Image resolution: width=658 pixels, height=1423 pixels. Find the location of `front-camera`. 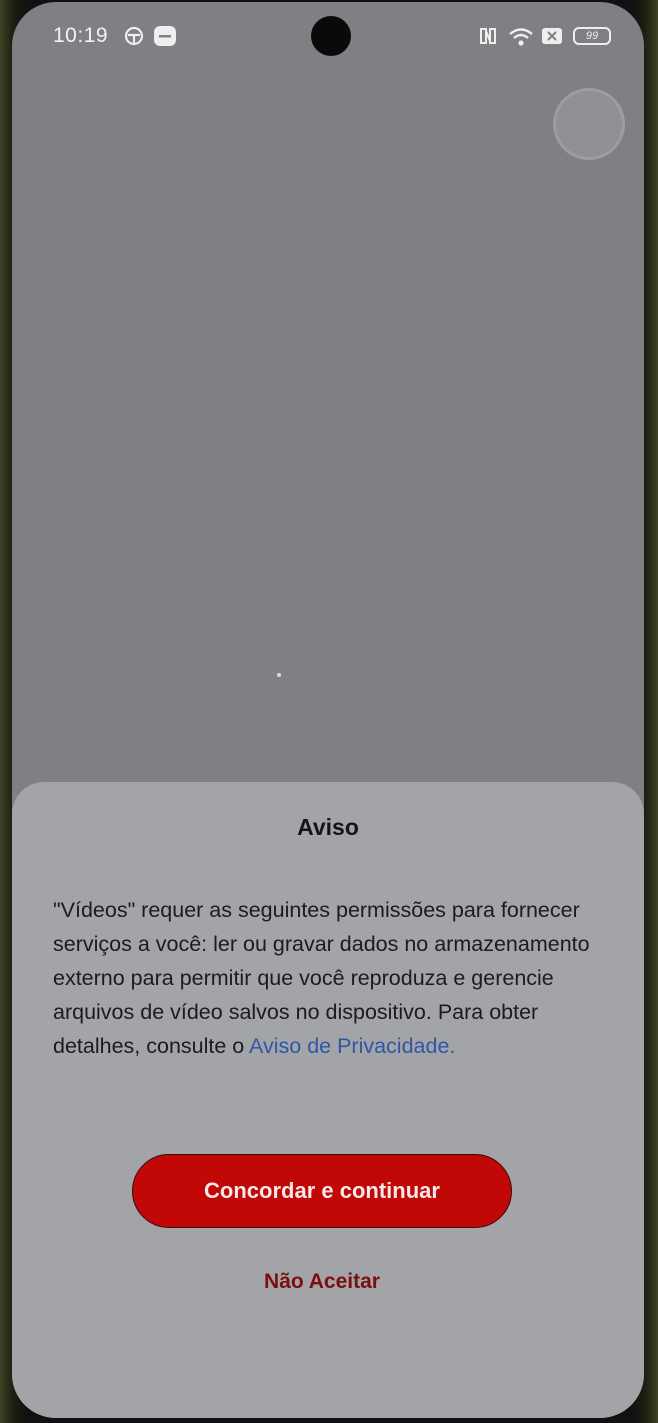

front-camera is located at coordinates (331, 36).